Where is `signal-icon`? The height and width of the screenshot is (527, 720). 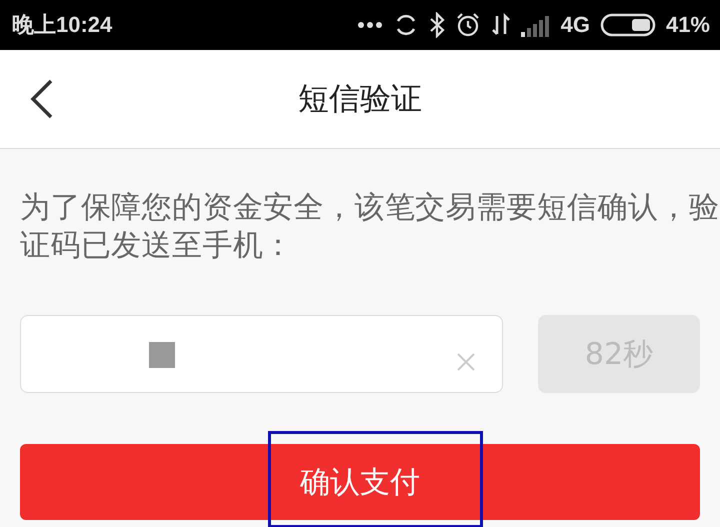 signal-icon is located at coordinates (535, 25).